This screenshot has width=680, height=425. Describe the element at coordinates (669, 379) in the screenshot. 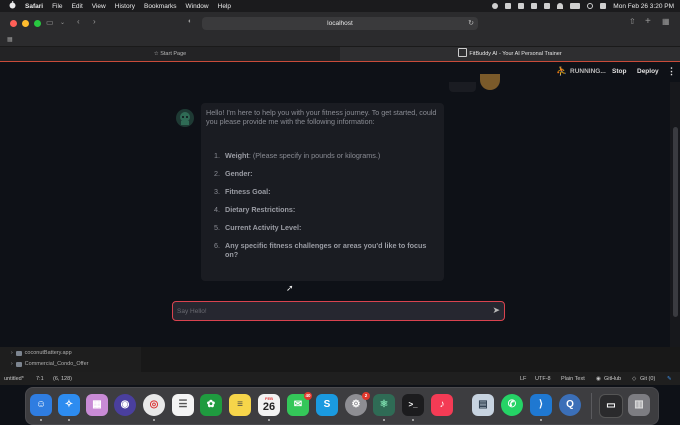

I see `feedback-icon: ✎` at that location.